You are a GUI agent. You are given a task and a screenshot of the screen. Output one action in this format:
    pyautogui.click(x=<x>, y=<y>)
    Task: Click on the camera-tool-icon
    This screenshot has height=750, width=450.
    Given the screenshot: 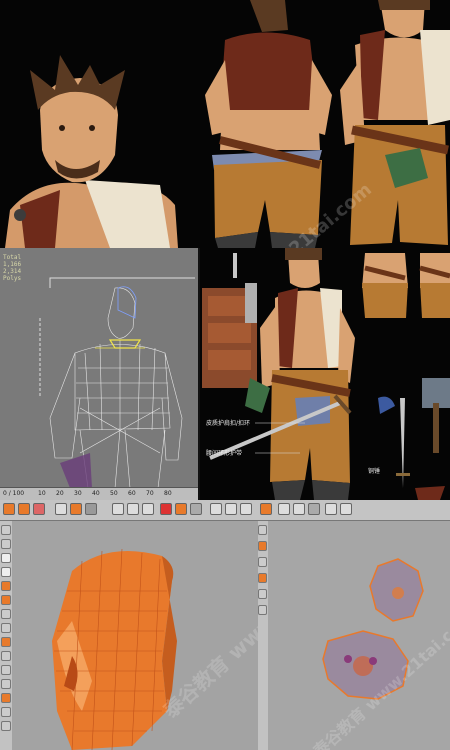 What is the action you would take?
    pyautogui.click(x=299, y=509)
    